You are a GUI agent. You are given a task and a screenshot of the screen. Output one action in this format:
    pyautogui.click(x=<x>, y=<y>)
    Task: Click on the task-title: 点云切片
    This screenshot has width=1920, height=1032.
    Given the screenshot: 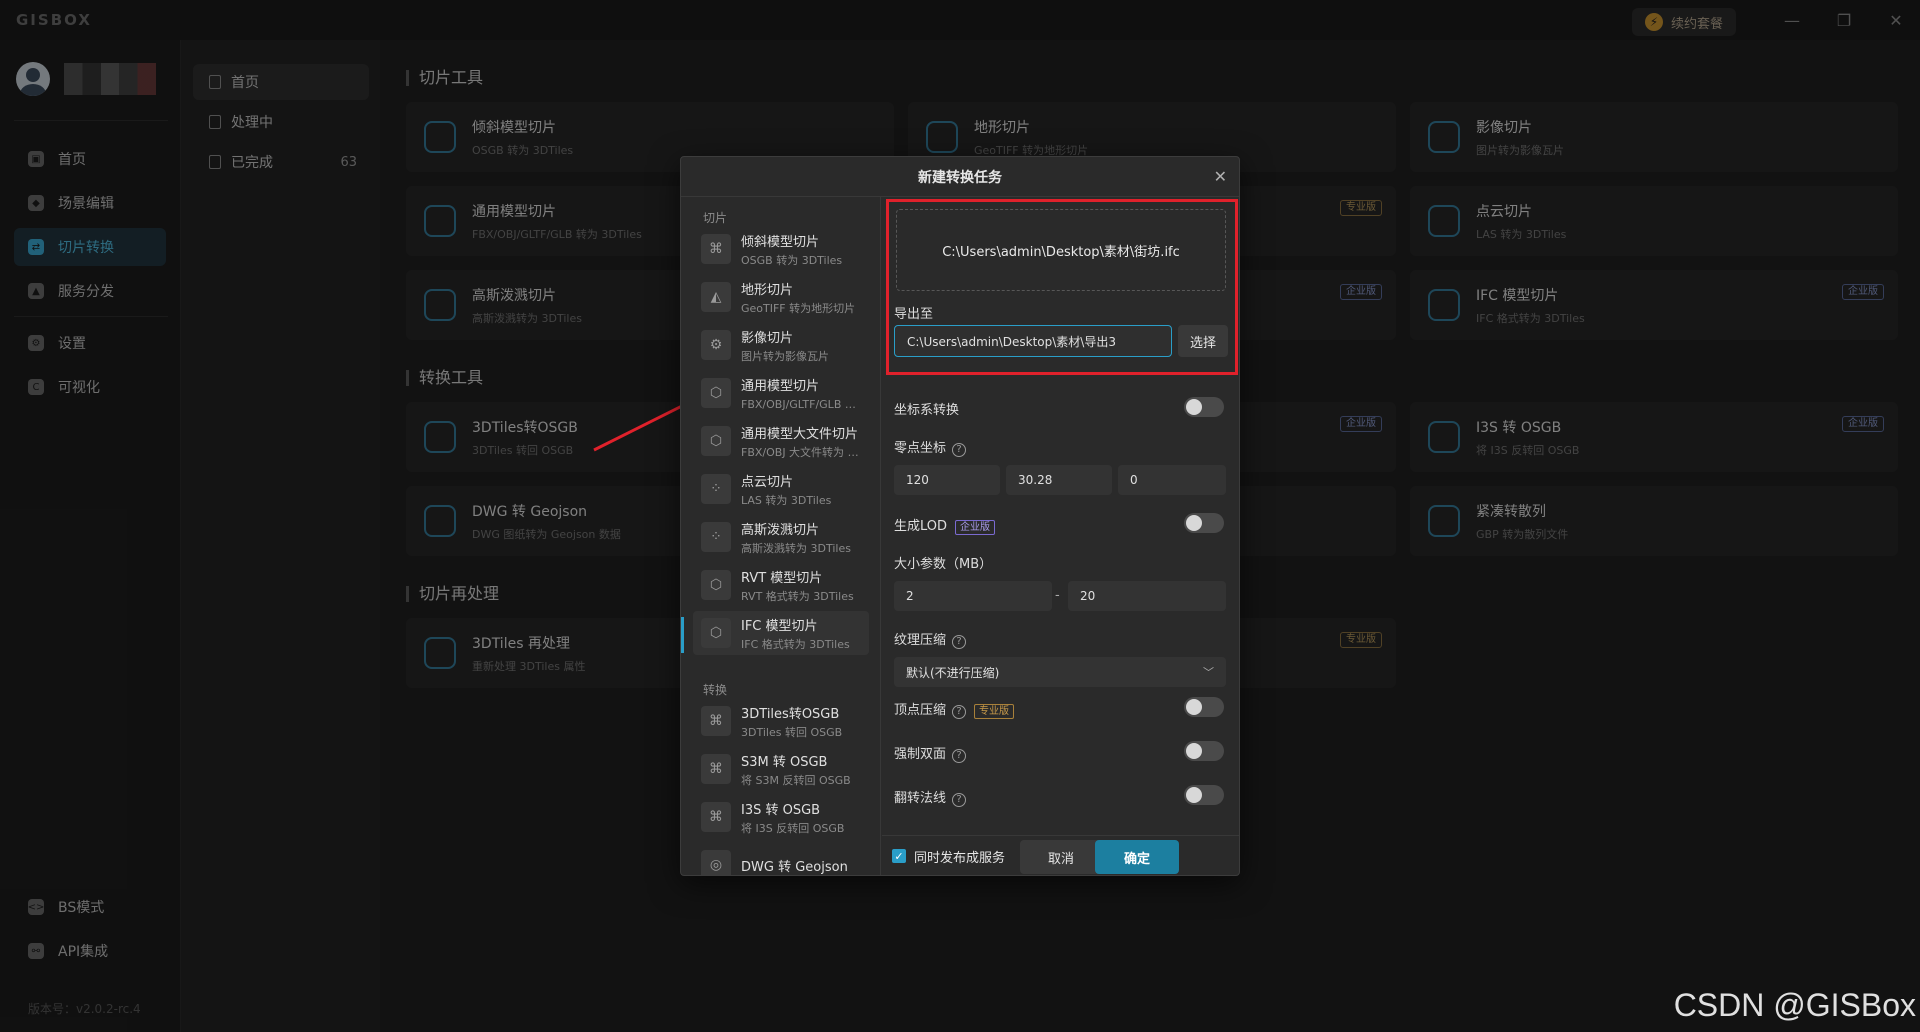 What is the action you would take?
    pyautogui.click(x=767, y=482)
    